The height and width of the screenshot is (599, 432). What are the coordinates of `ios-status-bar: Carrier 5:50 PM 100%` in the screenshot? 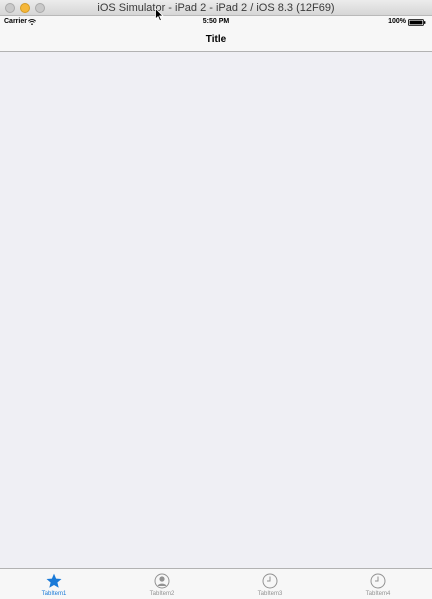 It's located at (216, 22).